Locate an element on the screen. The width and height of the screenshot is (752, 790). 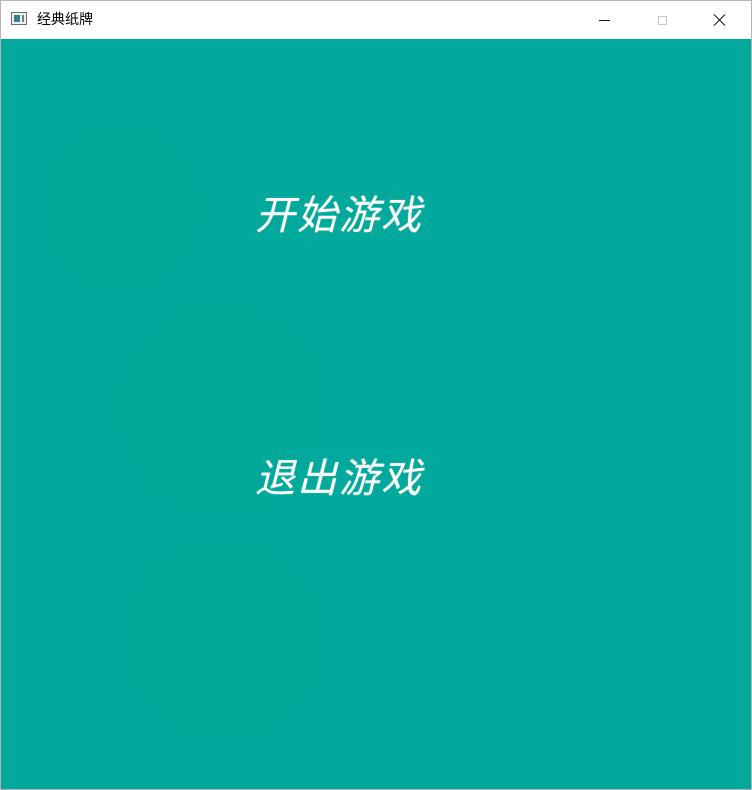
maximize-button is located at coordinates (662, 20).